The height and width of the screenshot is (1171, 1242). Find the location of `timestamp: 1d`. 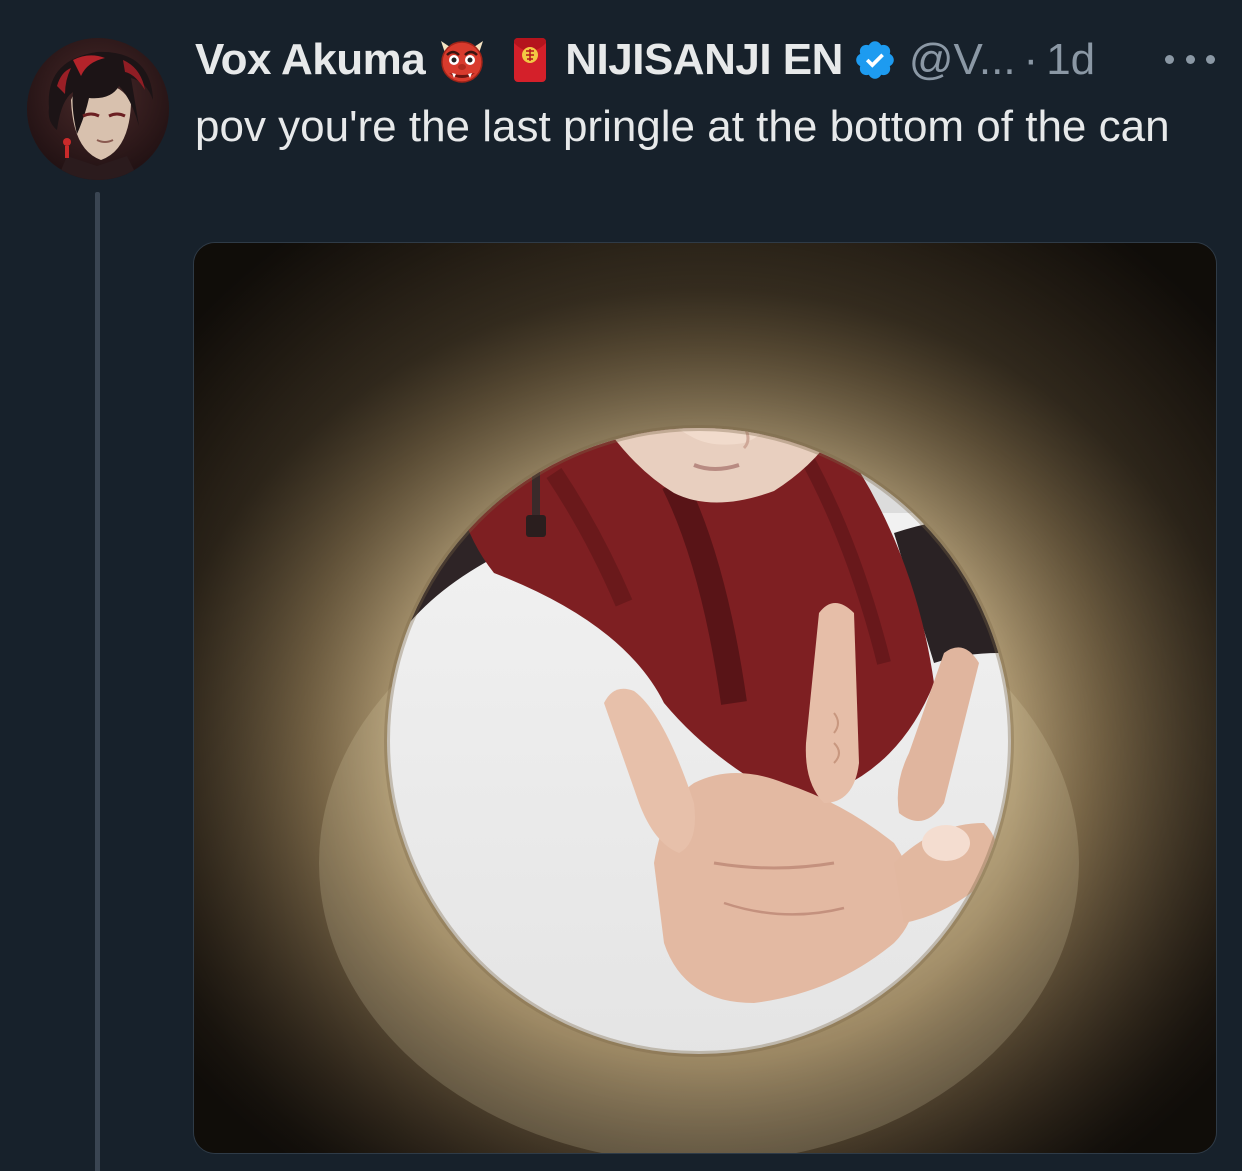

timestamp: 1d is located at coordinates (1070, 60).